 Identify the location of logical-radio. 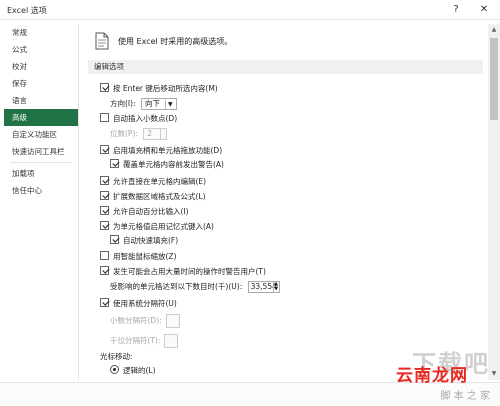
(114, 369).